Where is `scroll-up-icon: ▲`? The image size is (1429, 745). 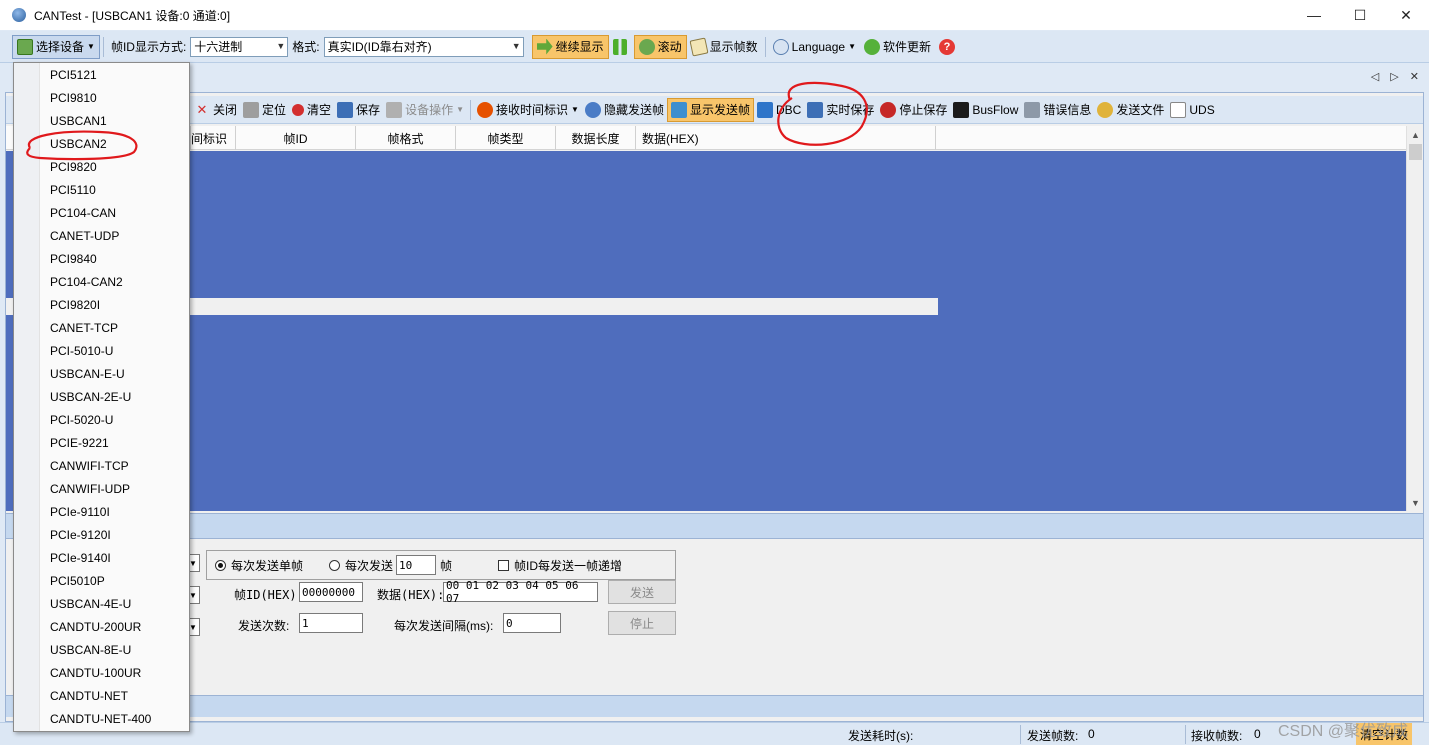
scroll-up-icon: ▲ is located at coordinates (1415, 134).